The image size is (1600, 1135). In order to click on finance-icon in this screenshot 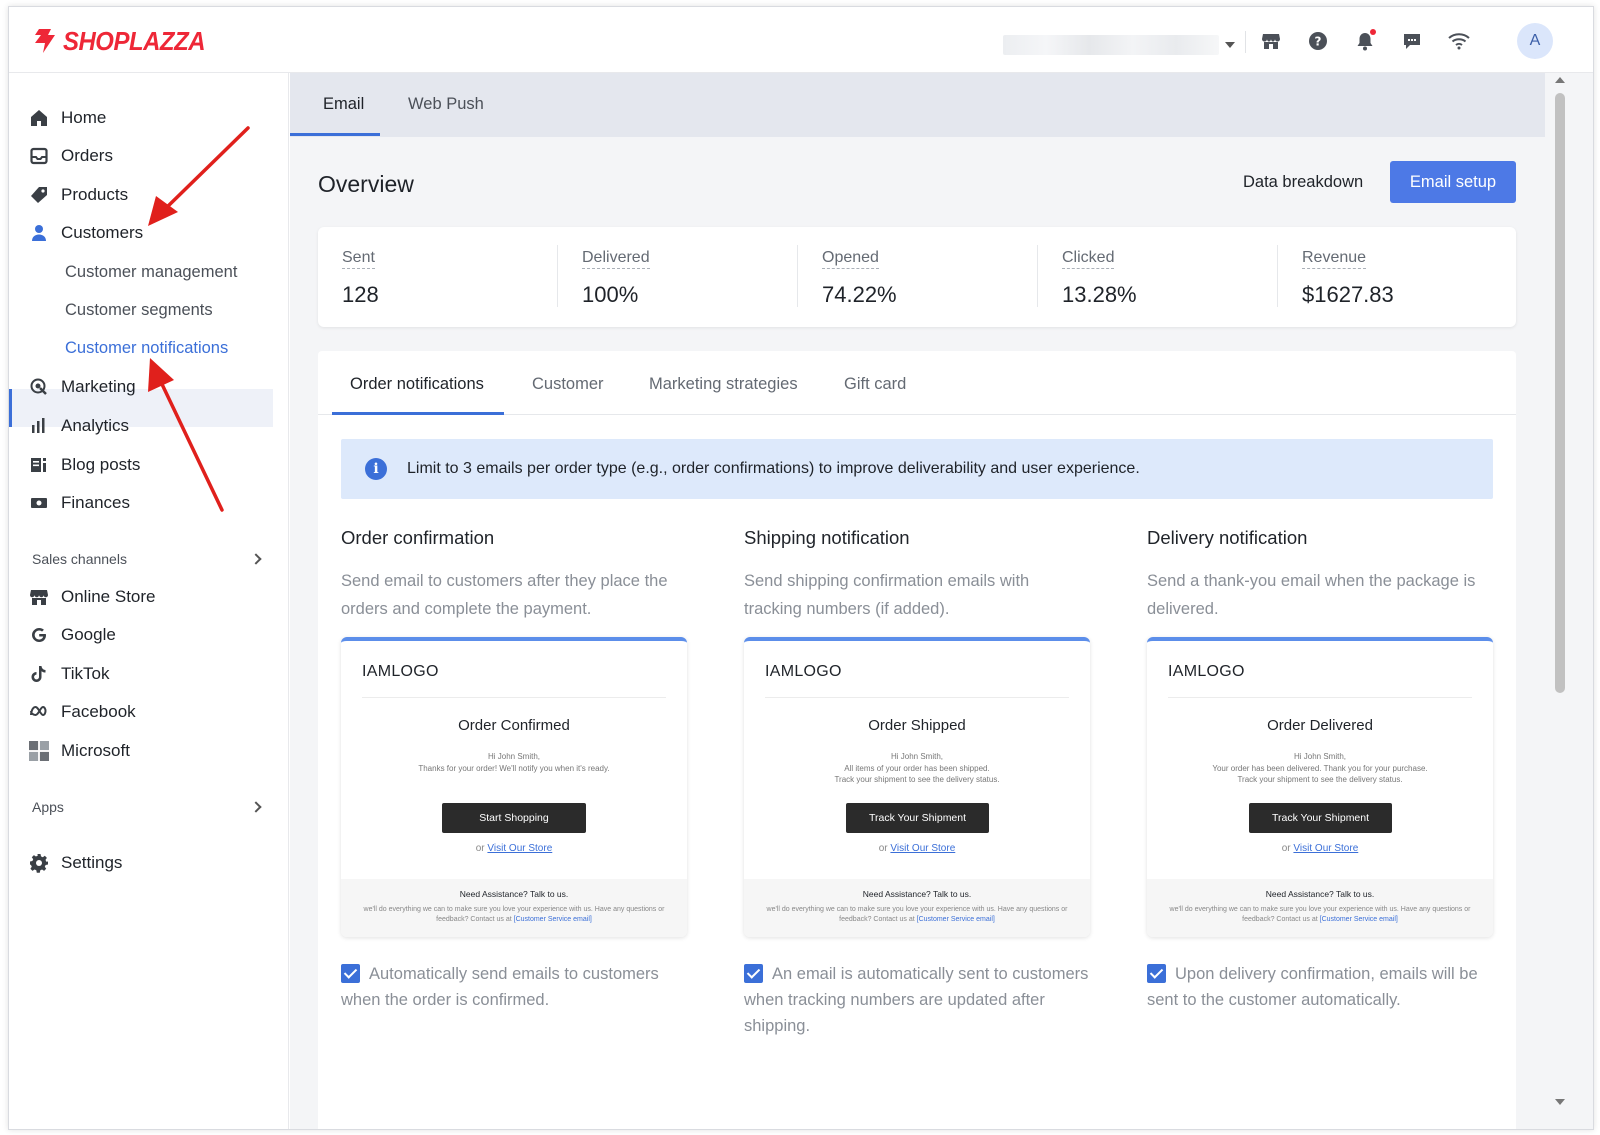, I will do `click(39, 503)`.